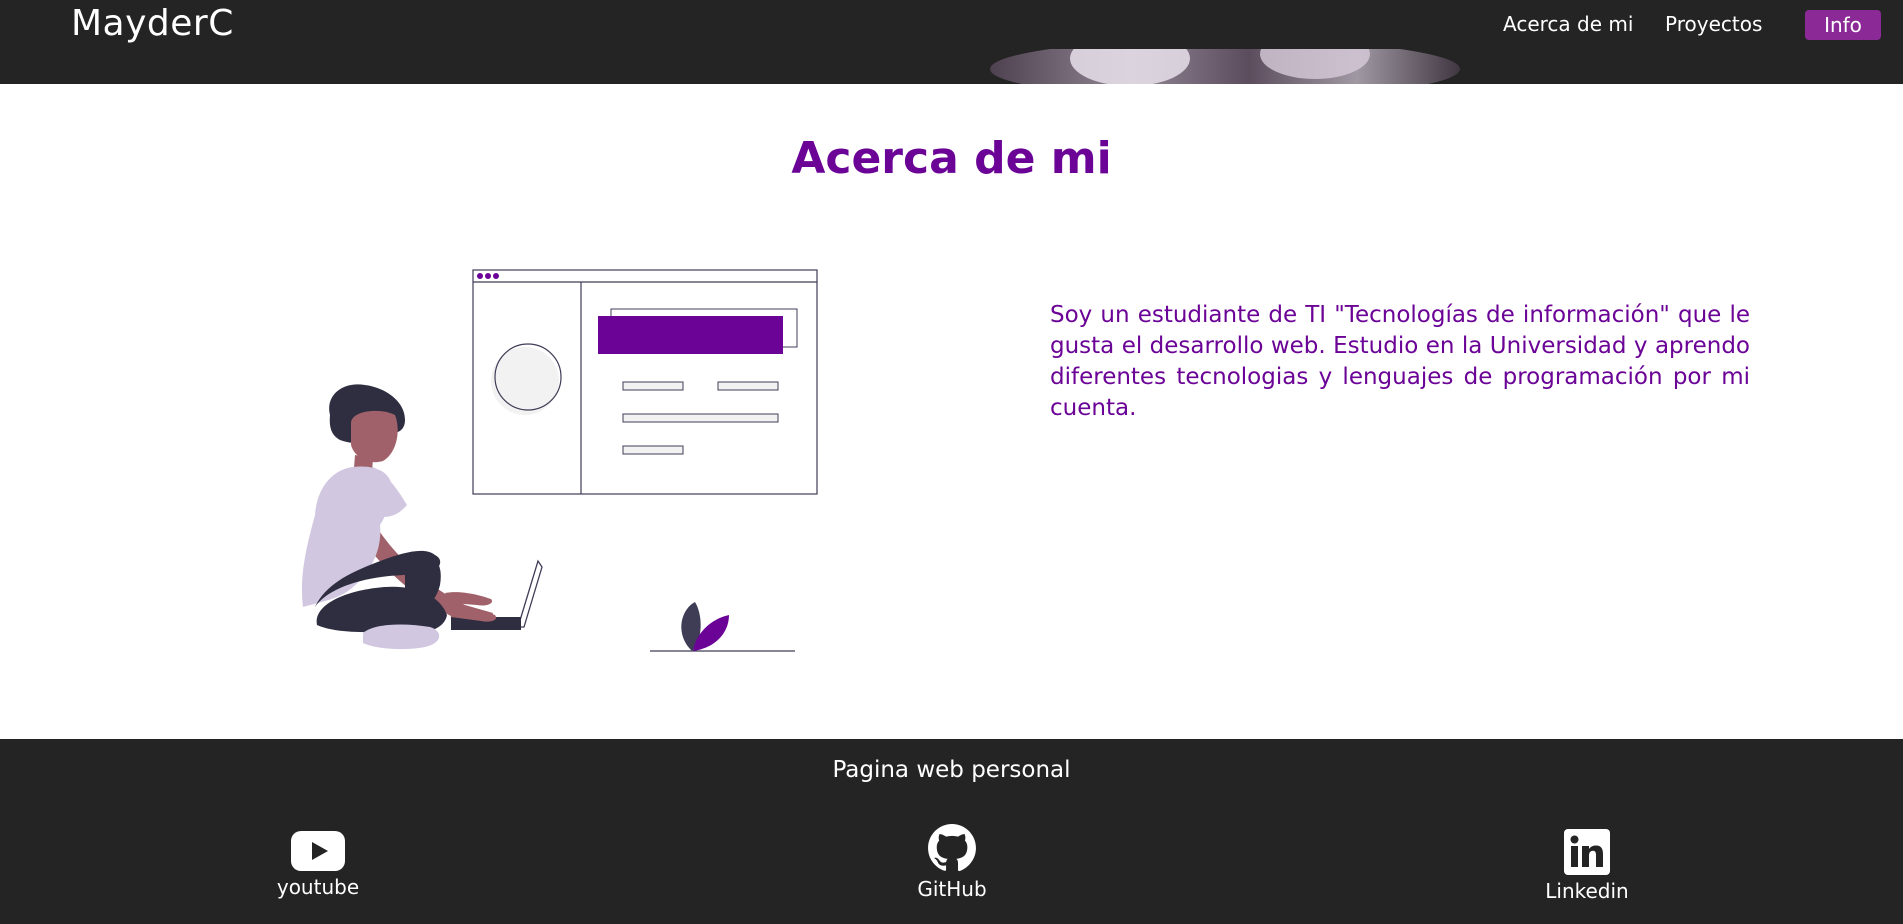  What do you see at coordinates (952, 889) in the screenshot?
I see `social-label-github: GitHub` at bounding box center [952, 889].